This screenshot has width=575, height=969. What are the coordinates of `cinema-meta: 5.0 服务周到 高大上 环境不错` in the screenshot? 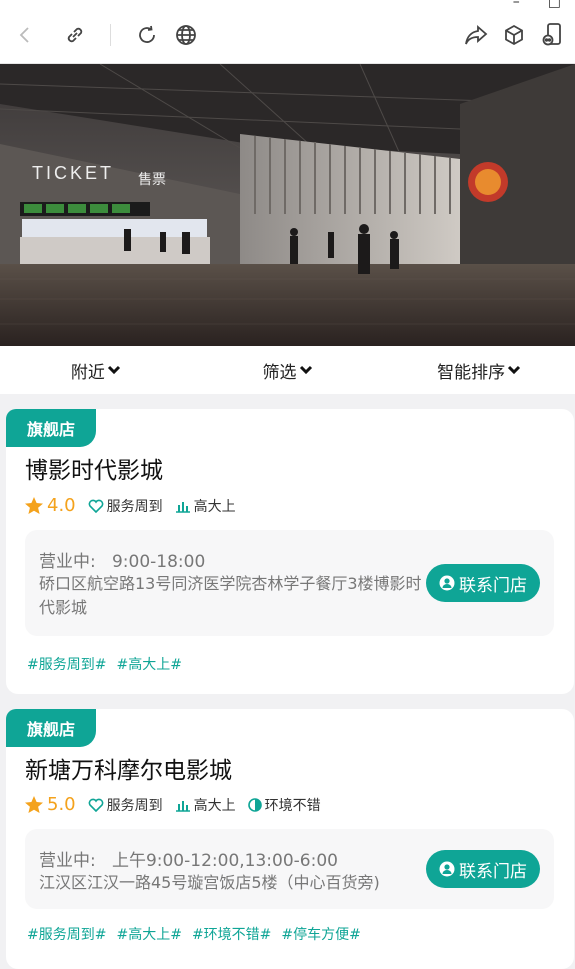 It's located at (172, 804).